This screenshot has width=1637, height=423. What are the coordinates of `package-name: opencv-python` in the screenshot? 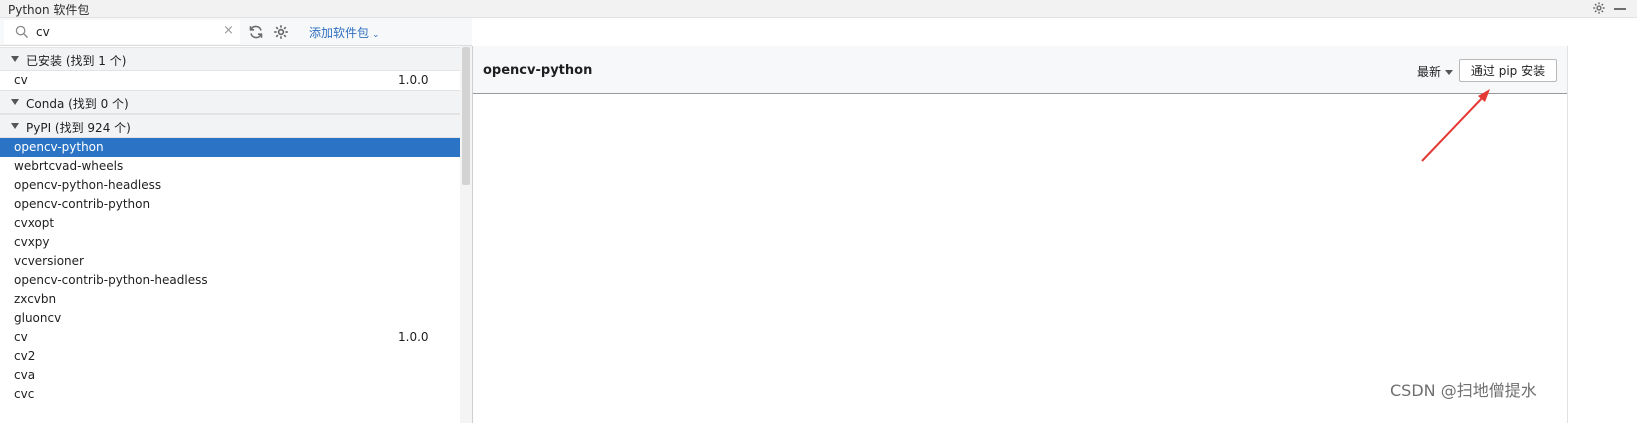 It's located at (59, 147).